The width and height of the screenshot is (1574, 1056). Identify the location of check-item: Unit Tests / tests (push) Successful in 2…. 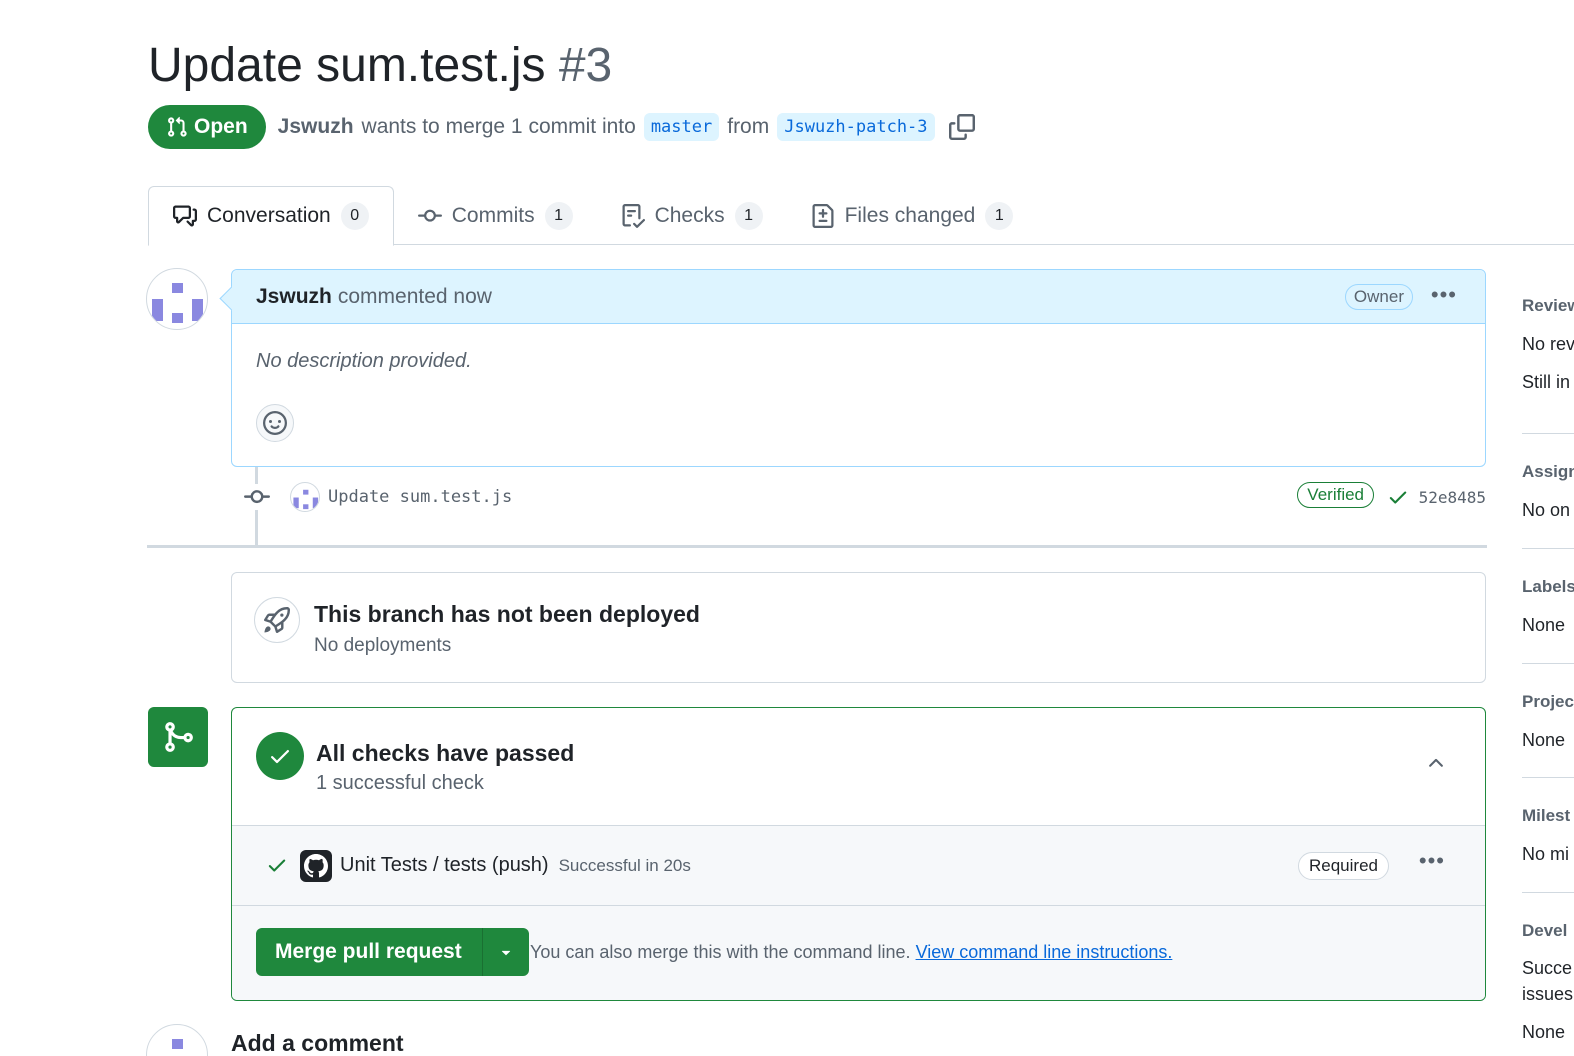
(858, 866).